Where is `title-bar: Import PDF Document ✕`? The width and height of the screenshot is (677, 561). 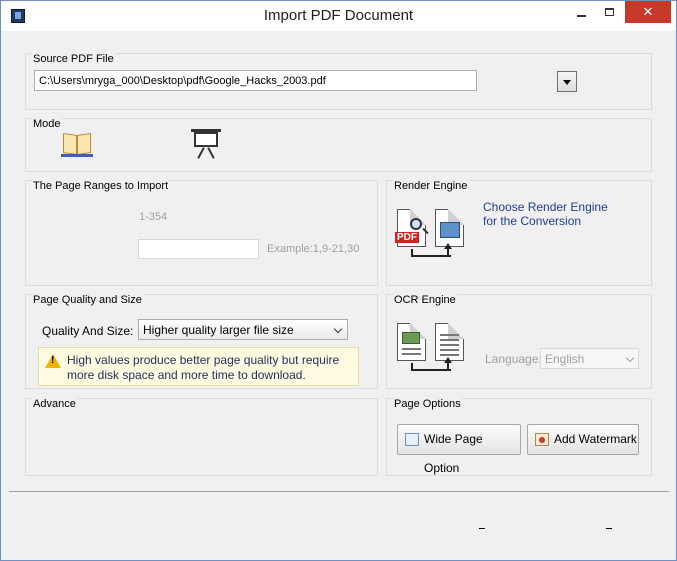 title-bar: Import PDF Document ✕ is located at coordinates (338, 16).